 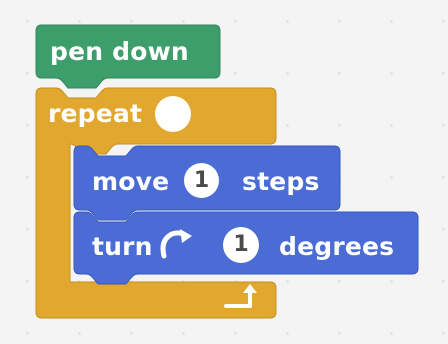 What do you see at coordinates (95, 113) in the screenshot?
I see `repeat-label: repeat` at bounding box center [95, 113].